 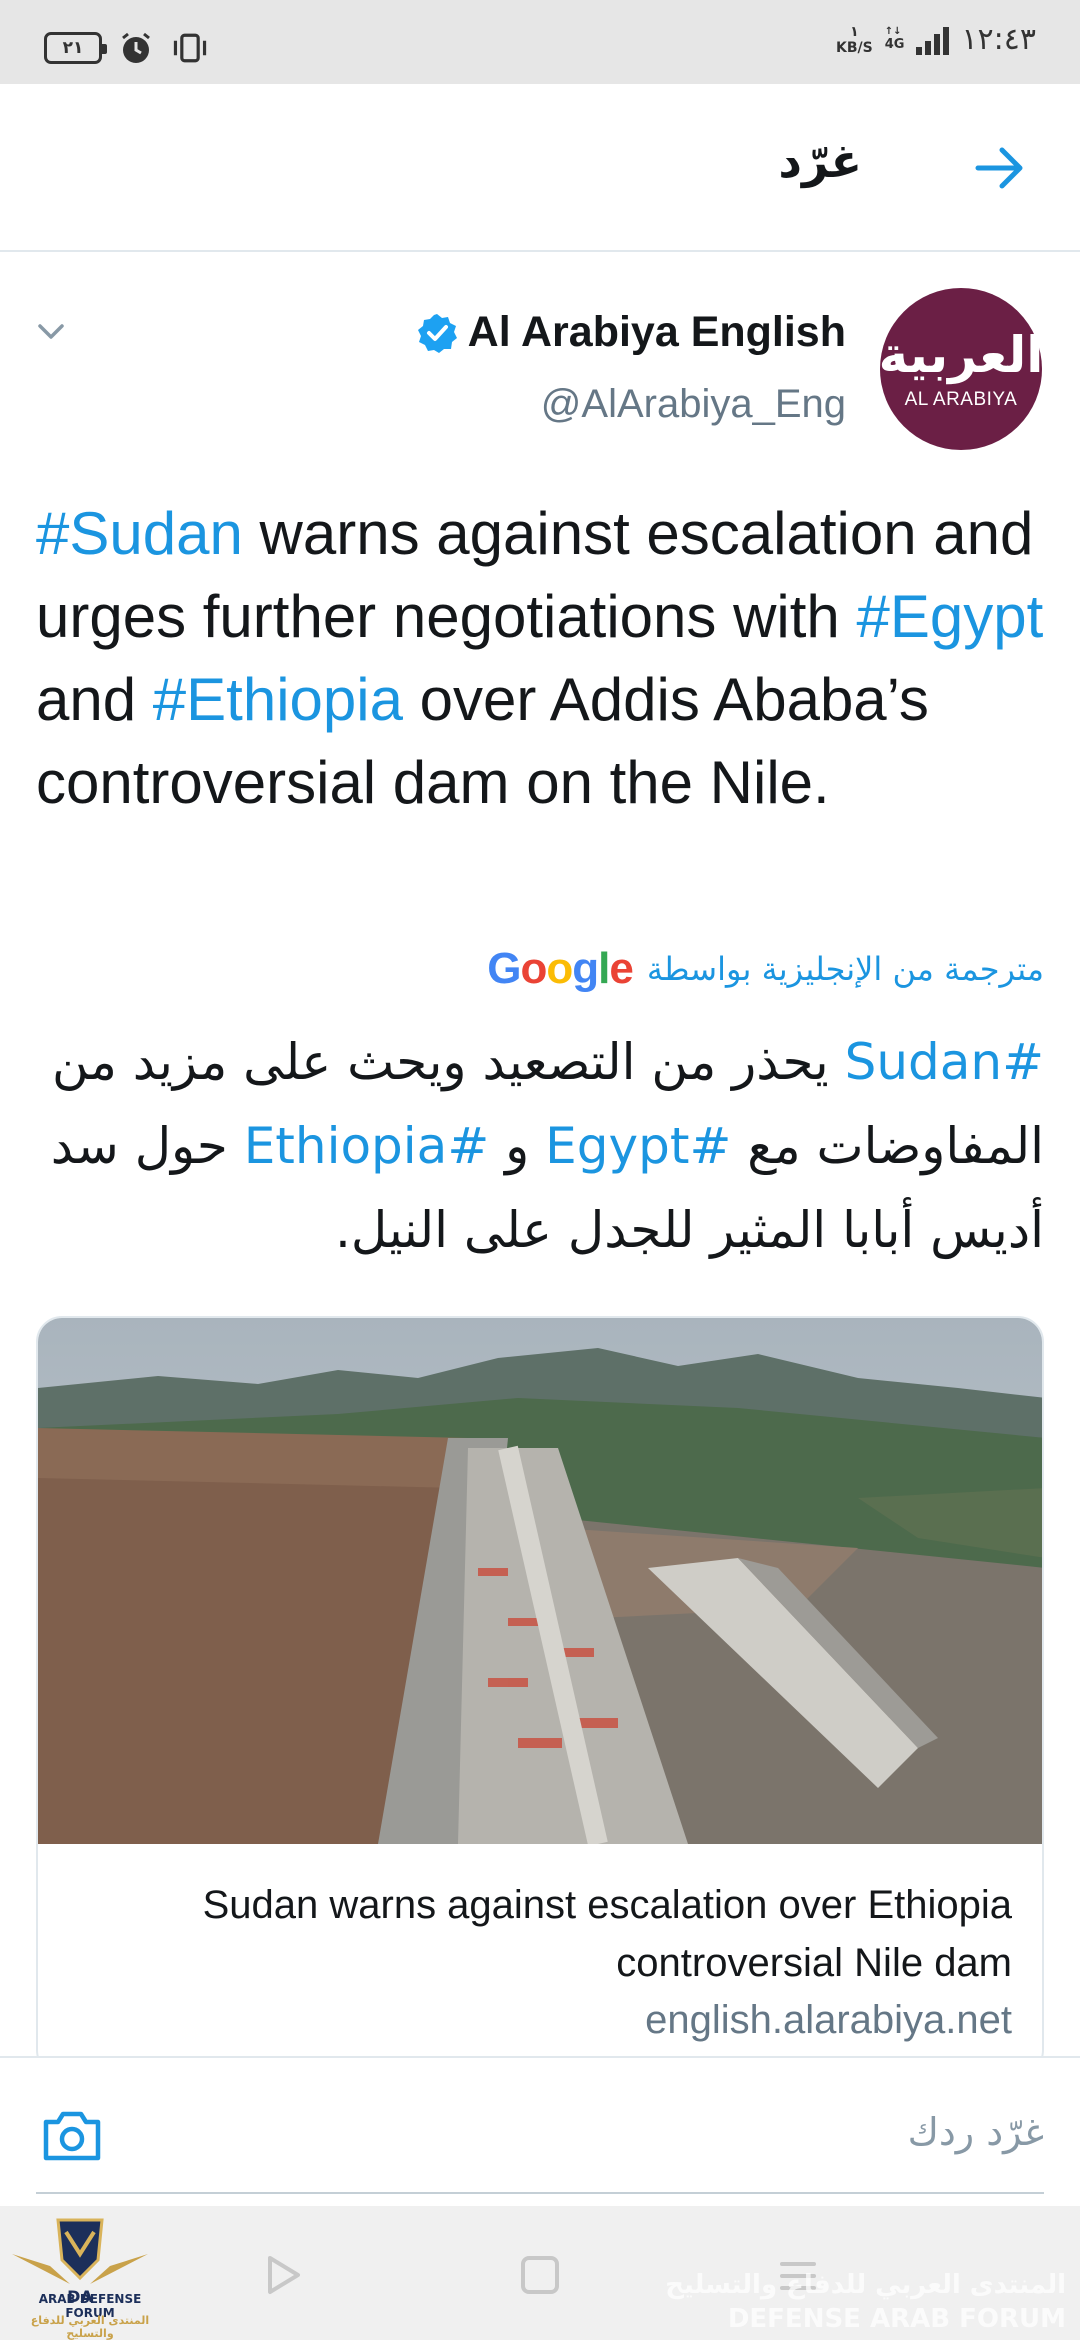 I want to click on clock: ١٢:٤٣, so click(x=998, y=39).